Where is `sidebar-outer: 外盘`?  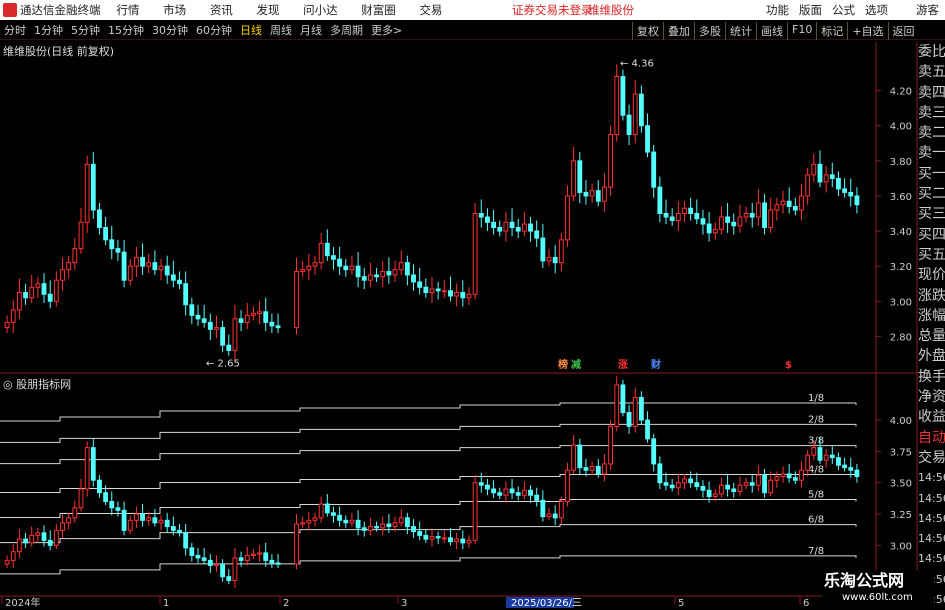
sidebar-outer: 外盘 is located at coordinates (931, 356).